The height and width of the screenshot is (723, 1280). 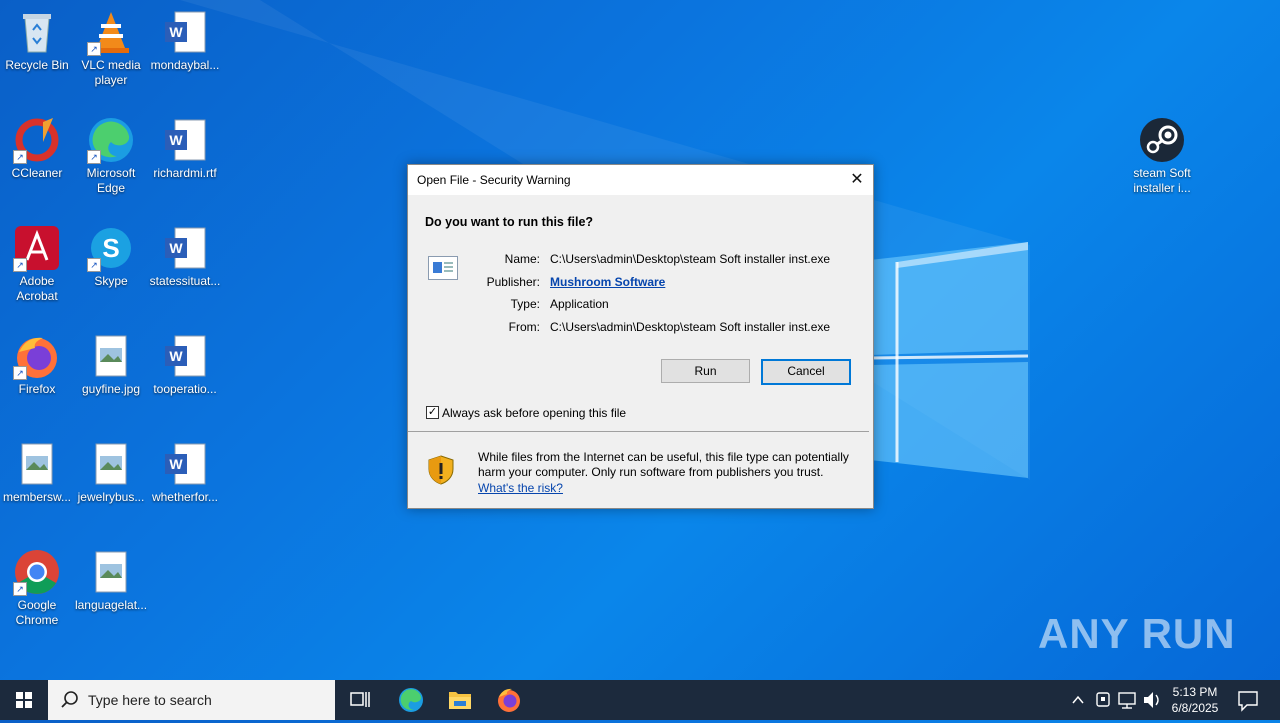 I want to click on warning-shield-icon, so click(x=441, y=470).